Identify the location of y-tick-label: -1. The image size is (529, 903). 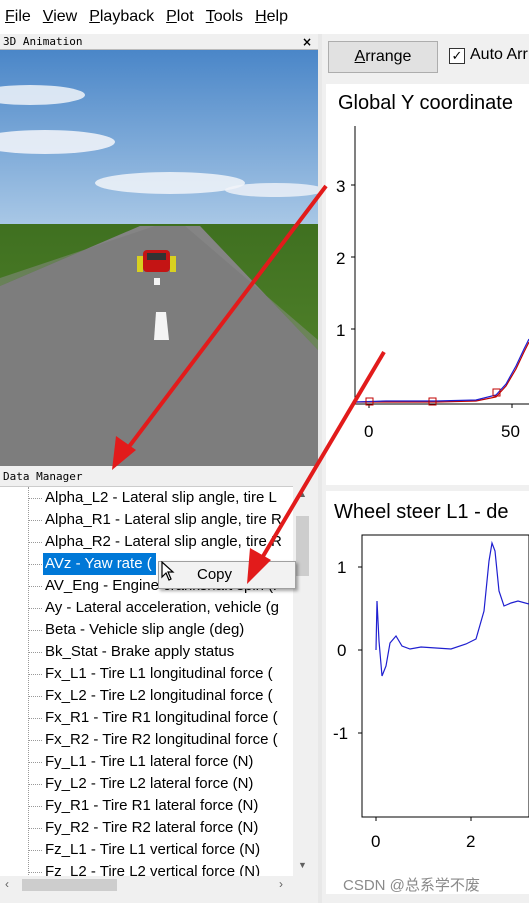
(340, 733).